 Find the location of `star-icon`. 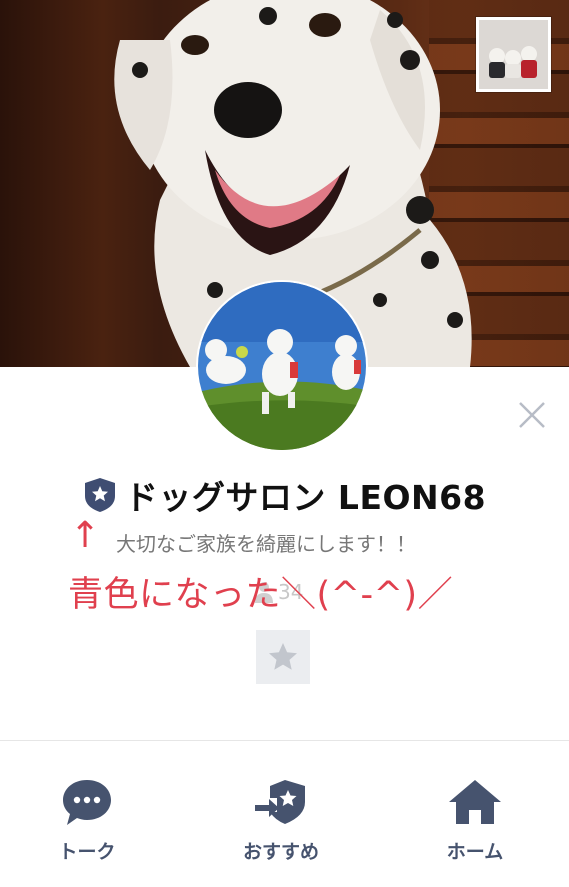

star-icon is located at coordinates (283, 656).